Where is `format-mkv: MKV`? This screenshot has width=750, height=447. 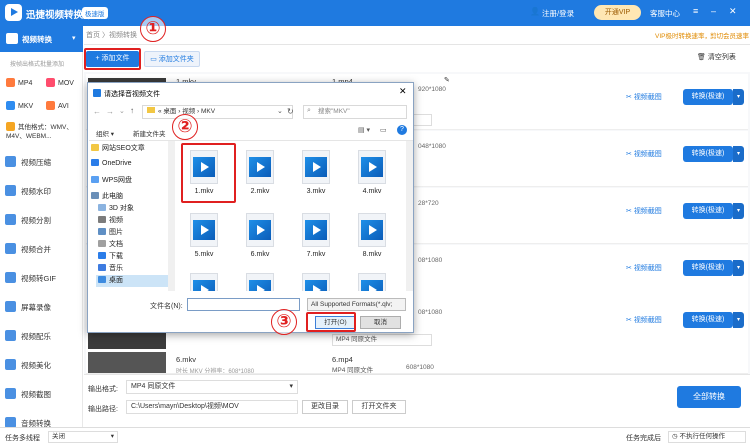 format-mkv: MKV is located at coordinates (19, 105).